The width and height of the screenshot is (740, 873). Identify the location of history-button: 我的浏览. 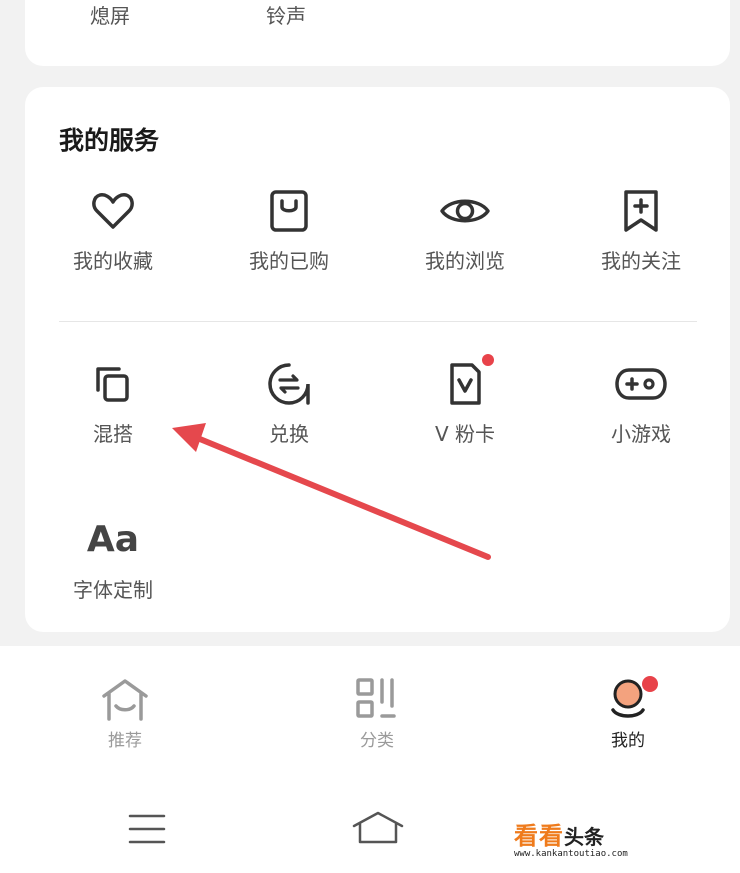
(465, 230).